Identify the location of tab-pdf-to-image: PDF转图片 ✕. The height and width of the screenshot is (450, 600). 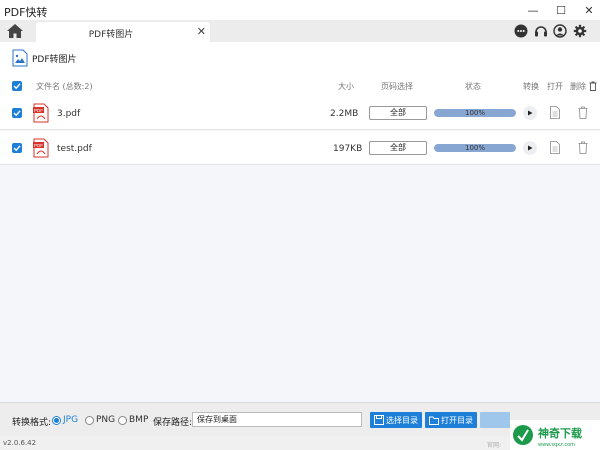
(123, 32).